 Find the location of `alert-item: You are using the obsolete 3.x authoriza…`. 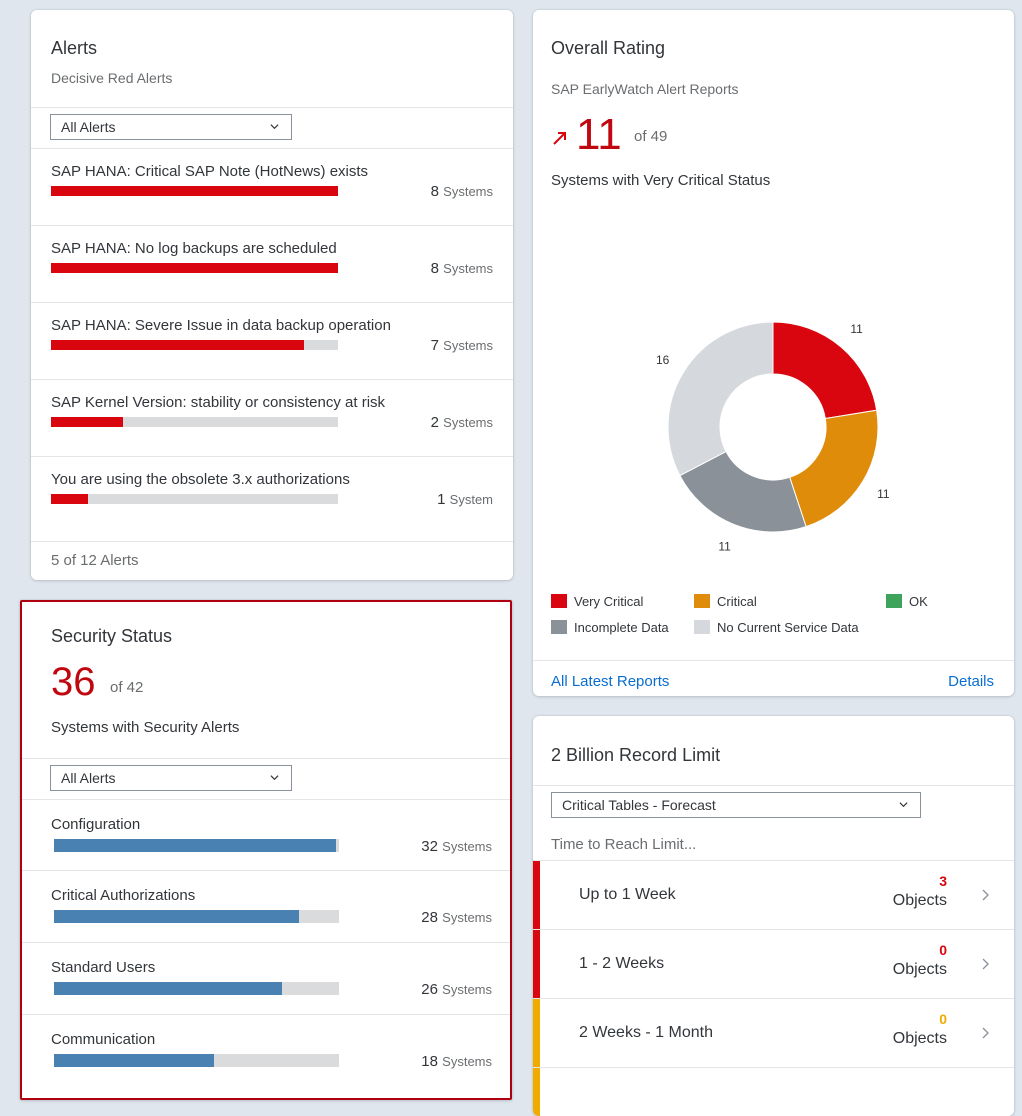

alert-item: You are using the obsolete 3.x authoriza… is located at coordinates (272, 495).